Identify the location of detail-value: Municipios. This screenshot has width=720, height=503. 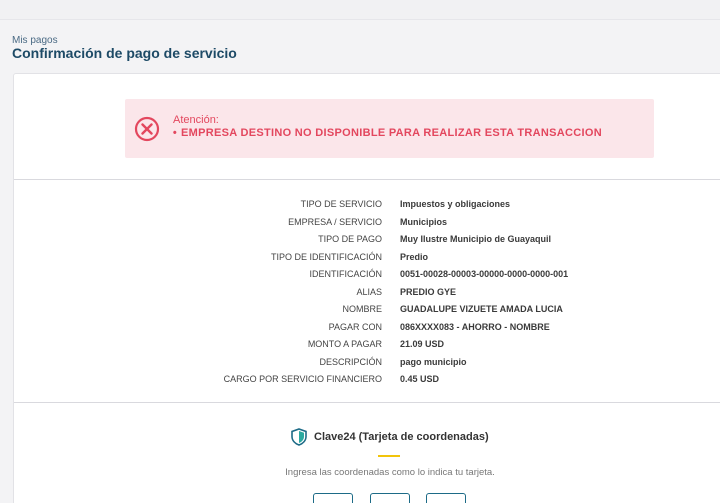
(423, 221).